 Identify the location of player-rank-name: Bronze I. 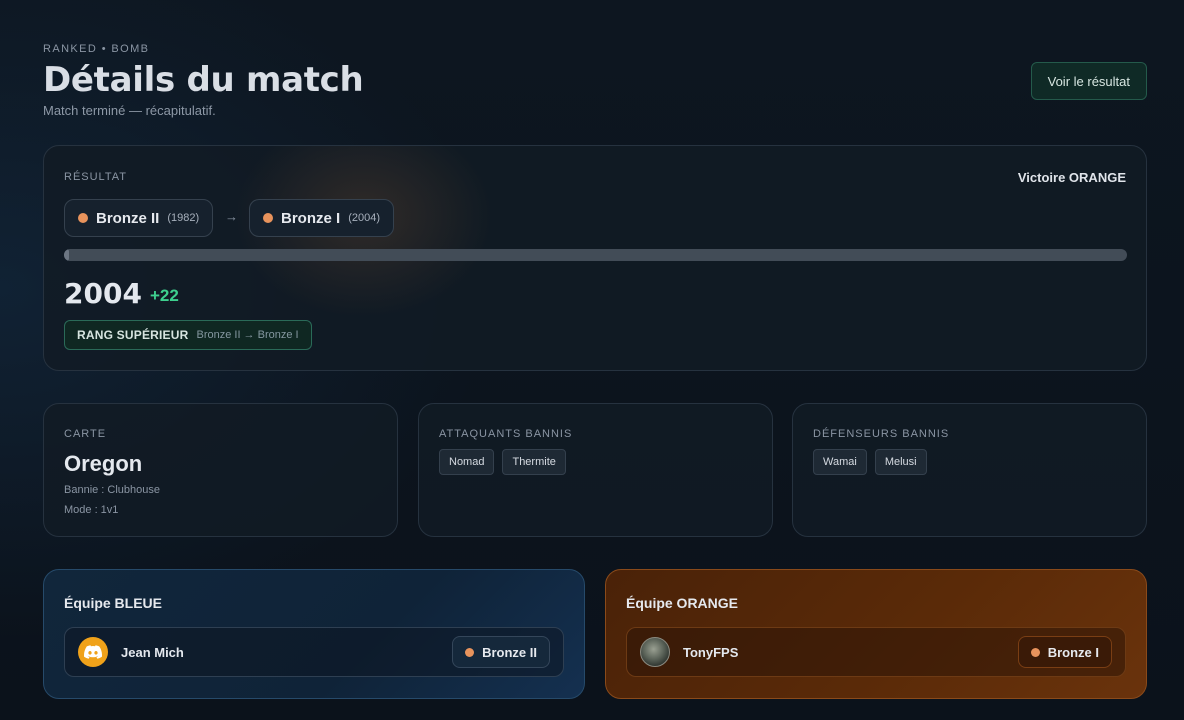
(1073, 652).